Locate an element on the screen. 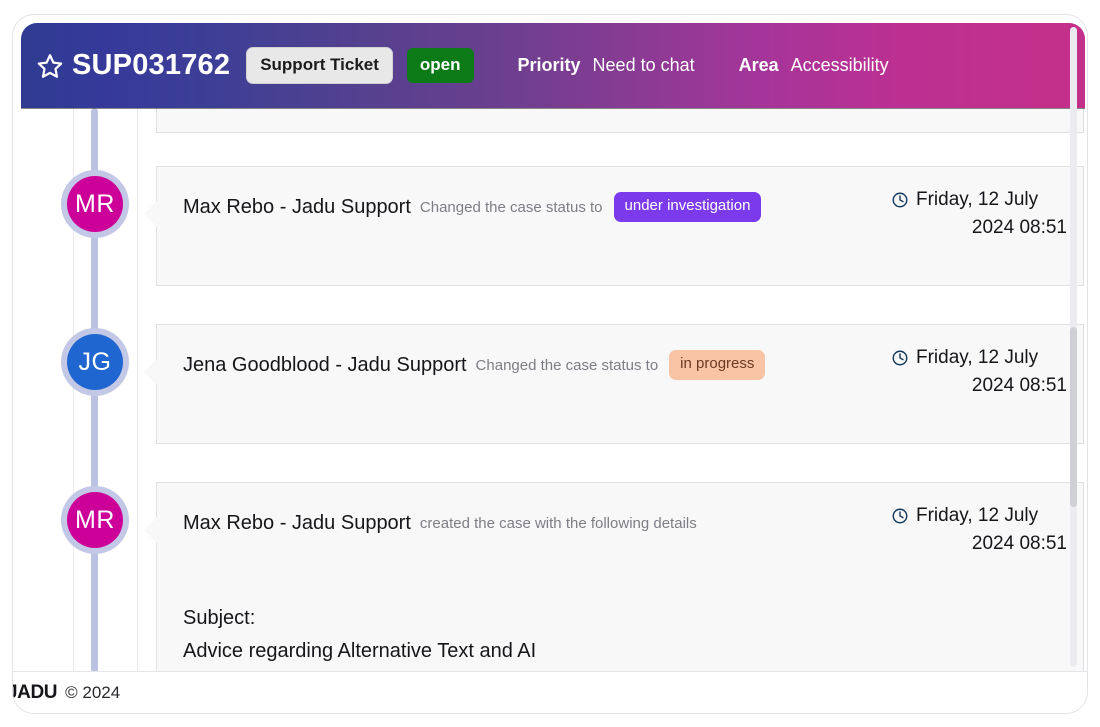 Image resolution: width=1100 pixels, height=727 pixels. ticket-reference: SUP031762 is located at coordinates (151, 65).